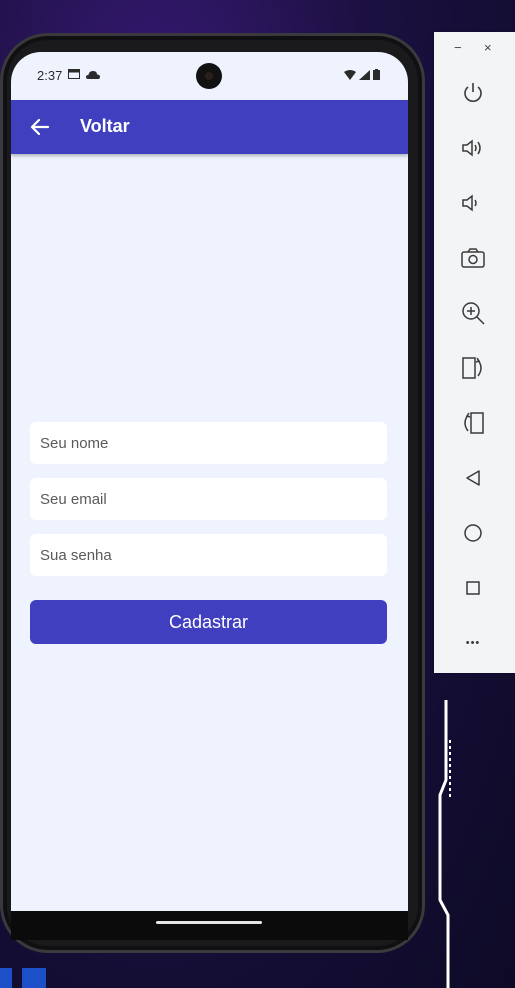 The image size is (515, 988). I want to click on overview-icon, so click(473, 588).